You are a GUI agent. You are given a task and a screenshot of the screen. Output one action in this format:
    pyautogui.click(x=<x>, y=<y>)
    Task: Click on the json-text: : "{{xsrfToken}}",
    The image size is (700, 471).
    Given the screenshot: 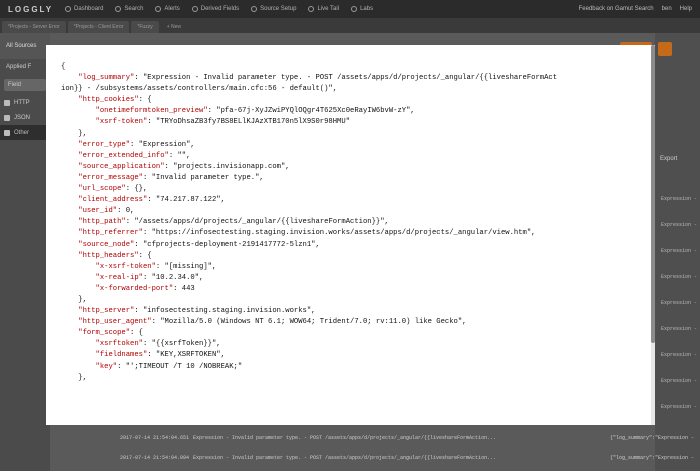 What is the action you would take?
    pyautogui.click(x=181, y=344)
    